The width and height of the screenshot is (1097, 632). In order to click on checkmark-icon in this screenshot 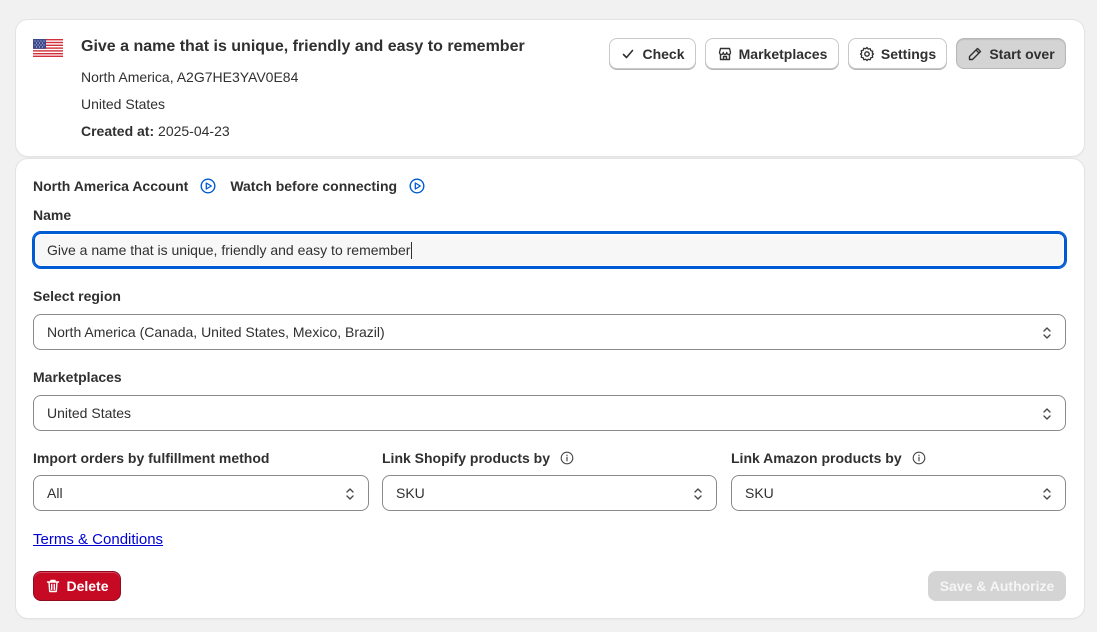, I will do `click(628, 53)`.